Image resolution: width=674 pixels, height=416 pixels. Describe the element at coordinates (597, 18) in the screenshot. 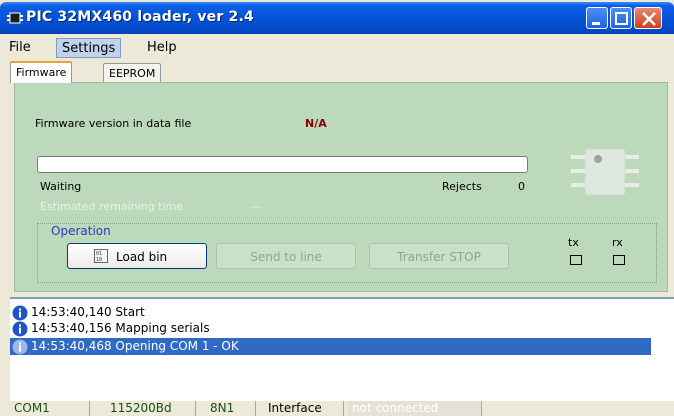

I see `minimize-button` at that location.